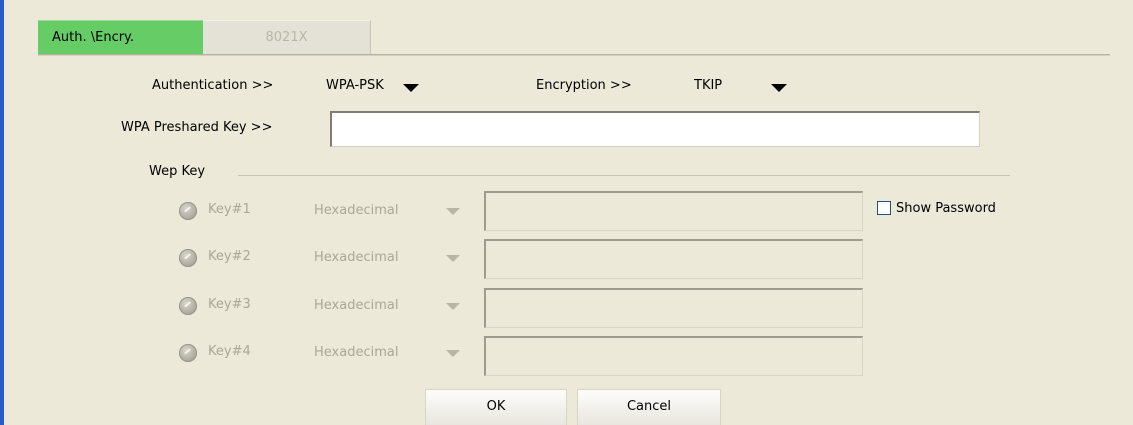 This screenshot has width=1133, height=425. I want to click on key3-radio-icon, so click(188, 306).